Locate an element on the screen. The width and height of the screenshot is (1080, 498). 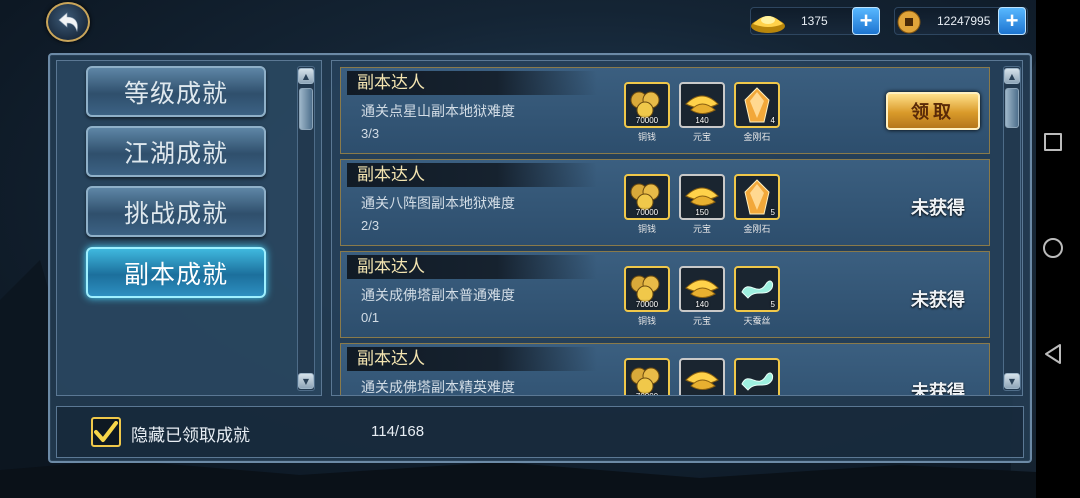
achievement-progress: 3/3 is located at coordinates (370, 133).